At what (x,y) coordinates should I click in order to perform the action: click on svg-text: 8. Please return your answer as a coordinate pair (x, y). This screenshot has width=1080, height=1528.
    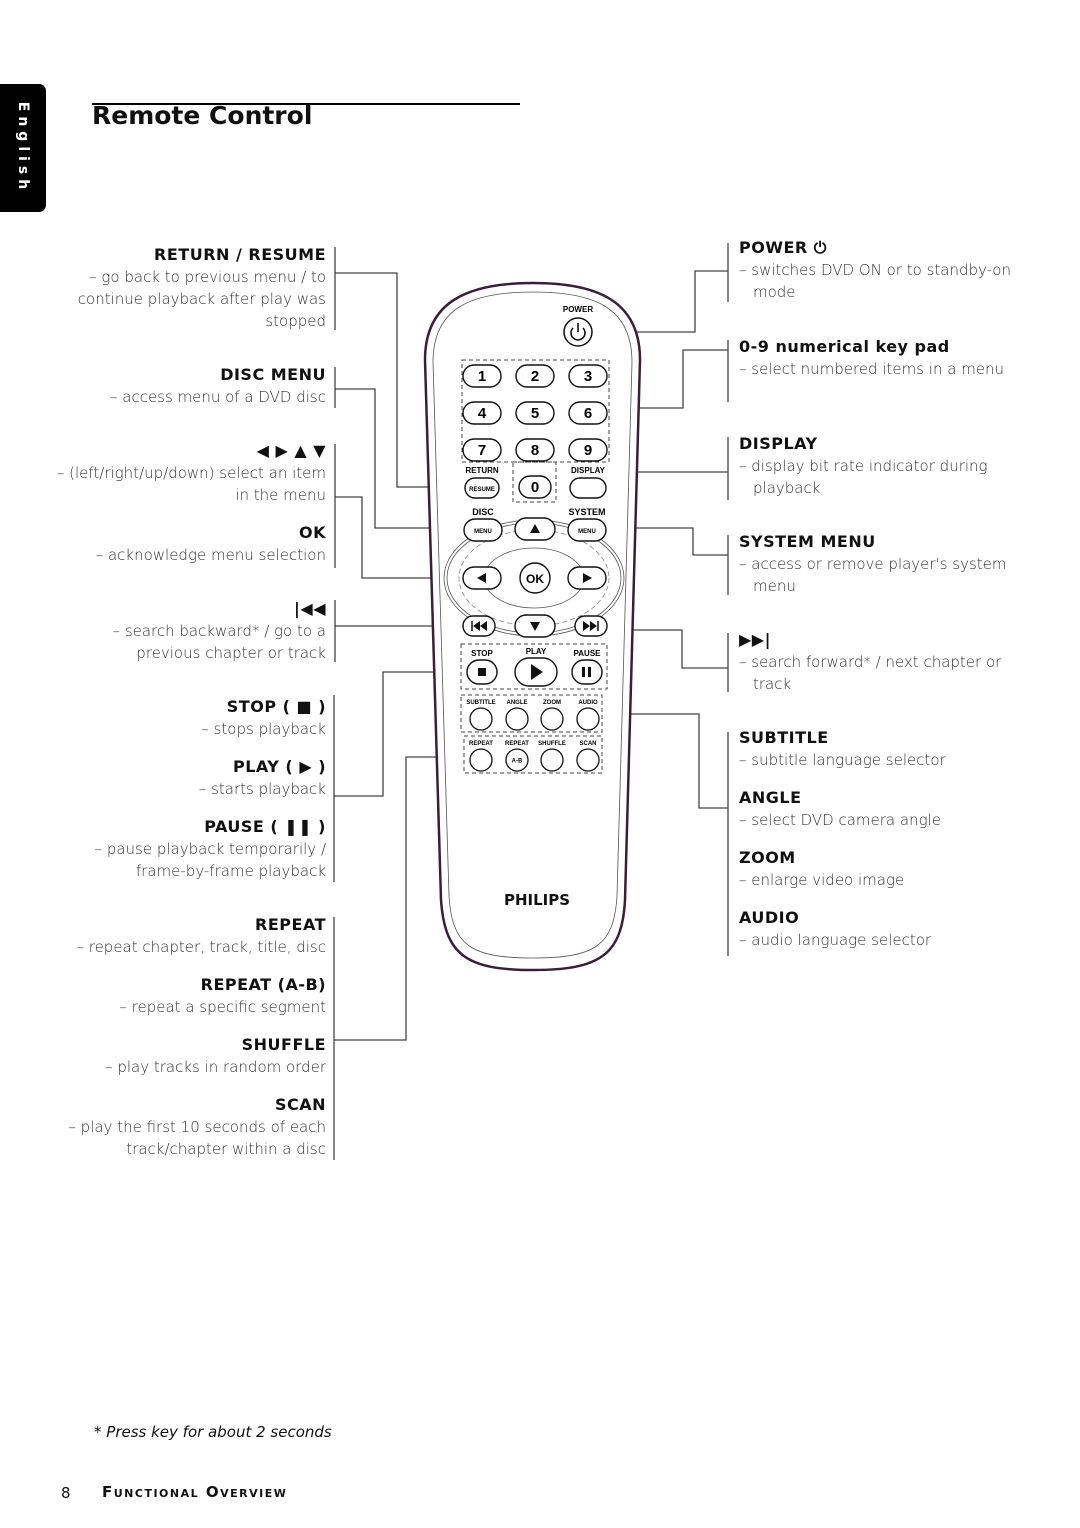
    Looking at the image, I should click on (535, 450).